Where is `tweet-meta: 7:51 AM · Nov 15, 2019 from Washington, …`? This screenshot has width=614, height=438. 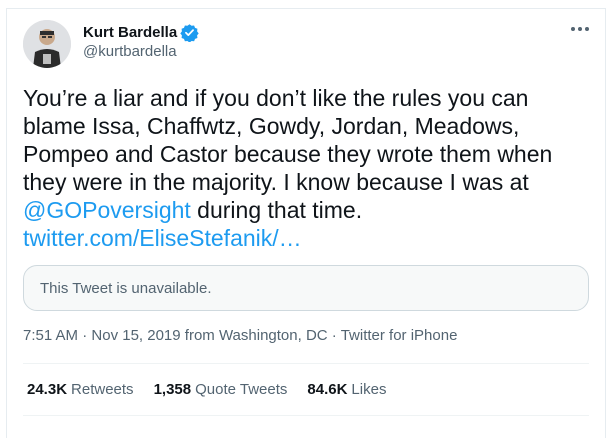 tweet-meta: 7:51 AM · Nov 15, 2019 from Washington, … is located at coordinates (240, 335).